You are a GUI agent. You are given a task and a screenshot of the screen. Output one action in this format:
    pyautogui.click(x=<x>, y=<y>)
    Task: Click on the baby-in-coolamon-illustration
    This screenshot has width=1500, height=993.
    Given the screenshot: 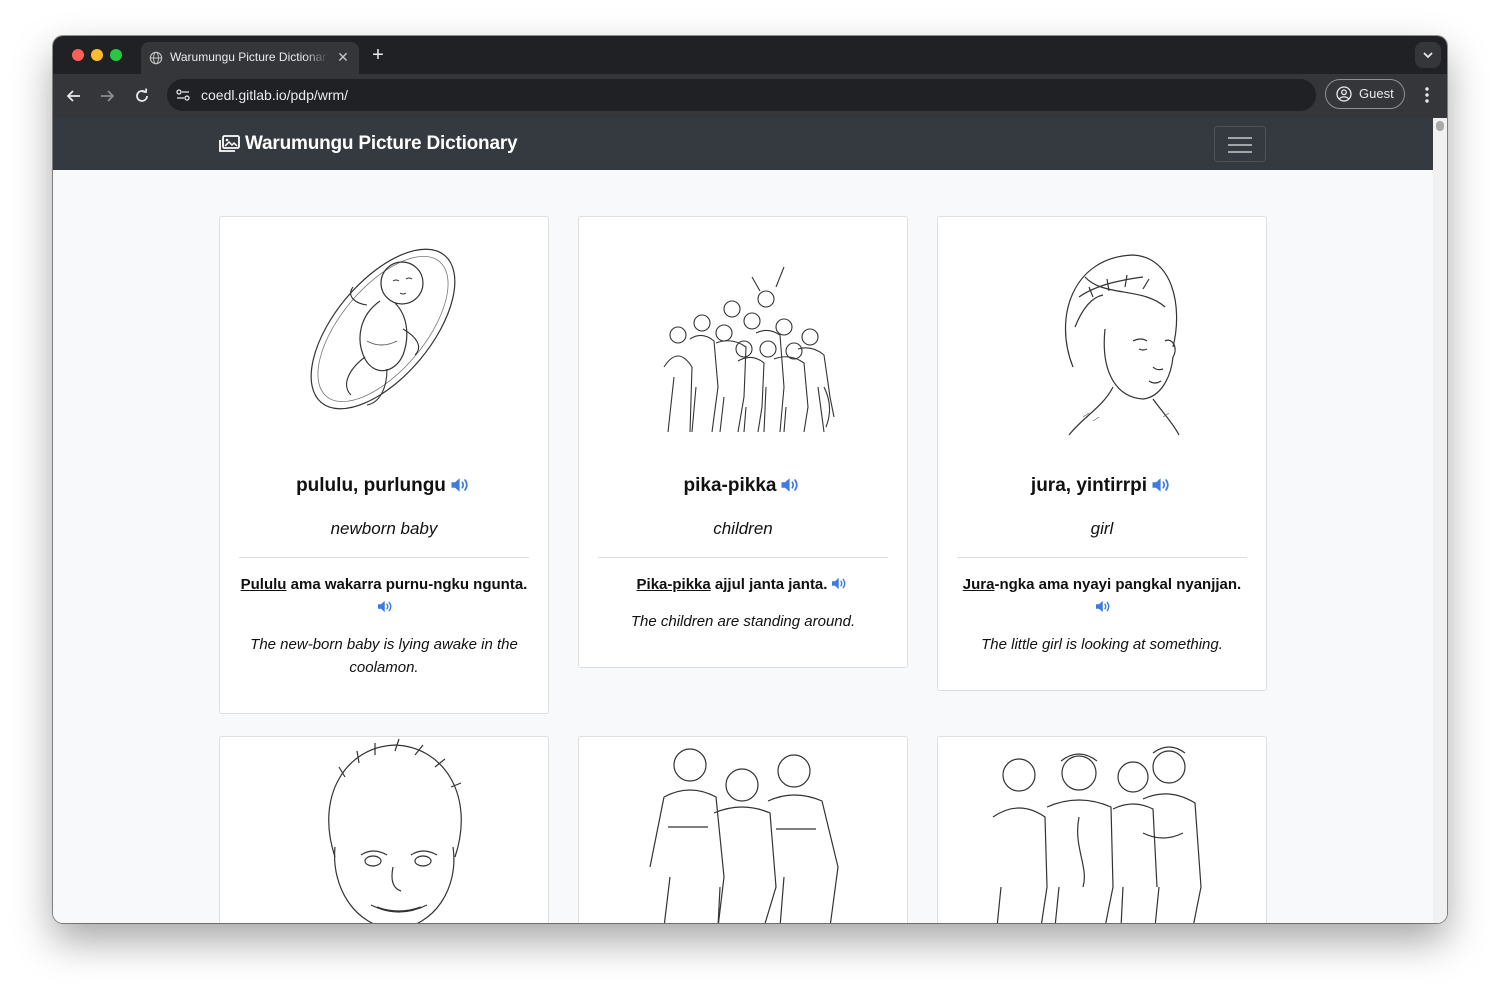 What is the action you would take?
    pyautogui.click(x=383, y=329)
    